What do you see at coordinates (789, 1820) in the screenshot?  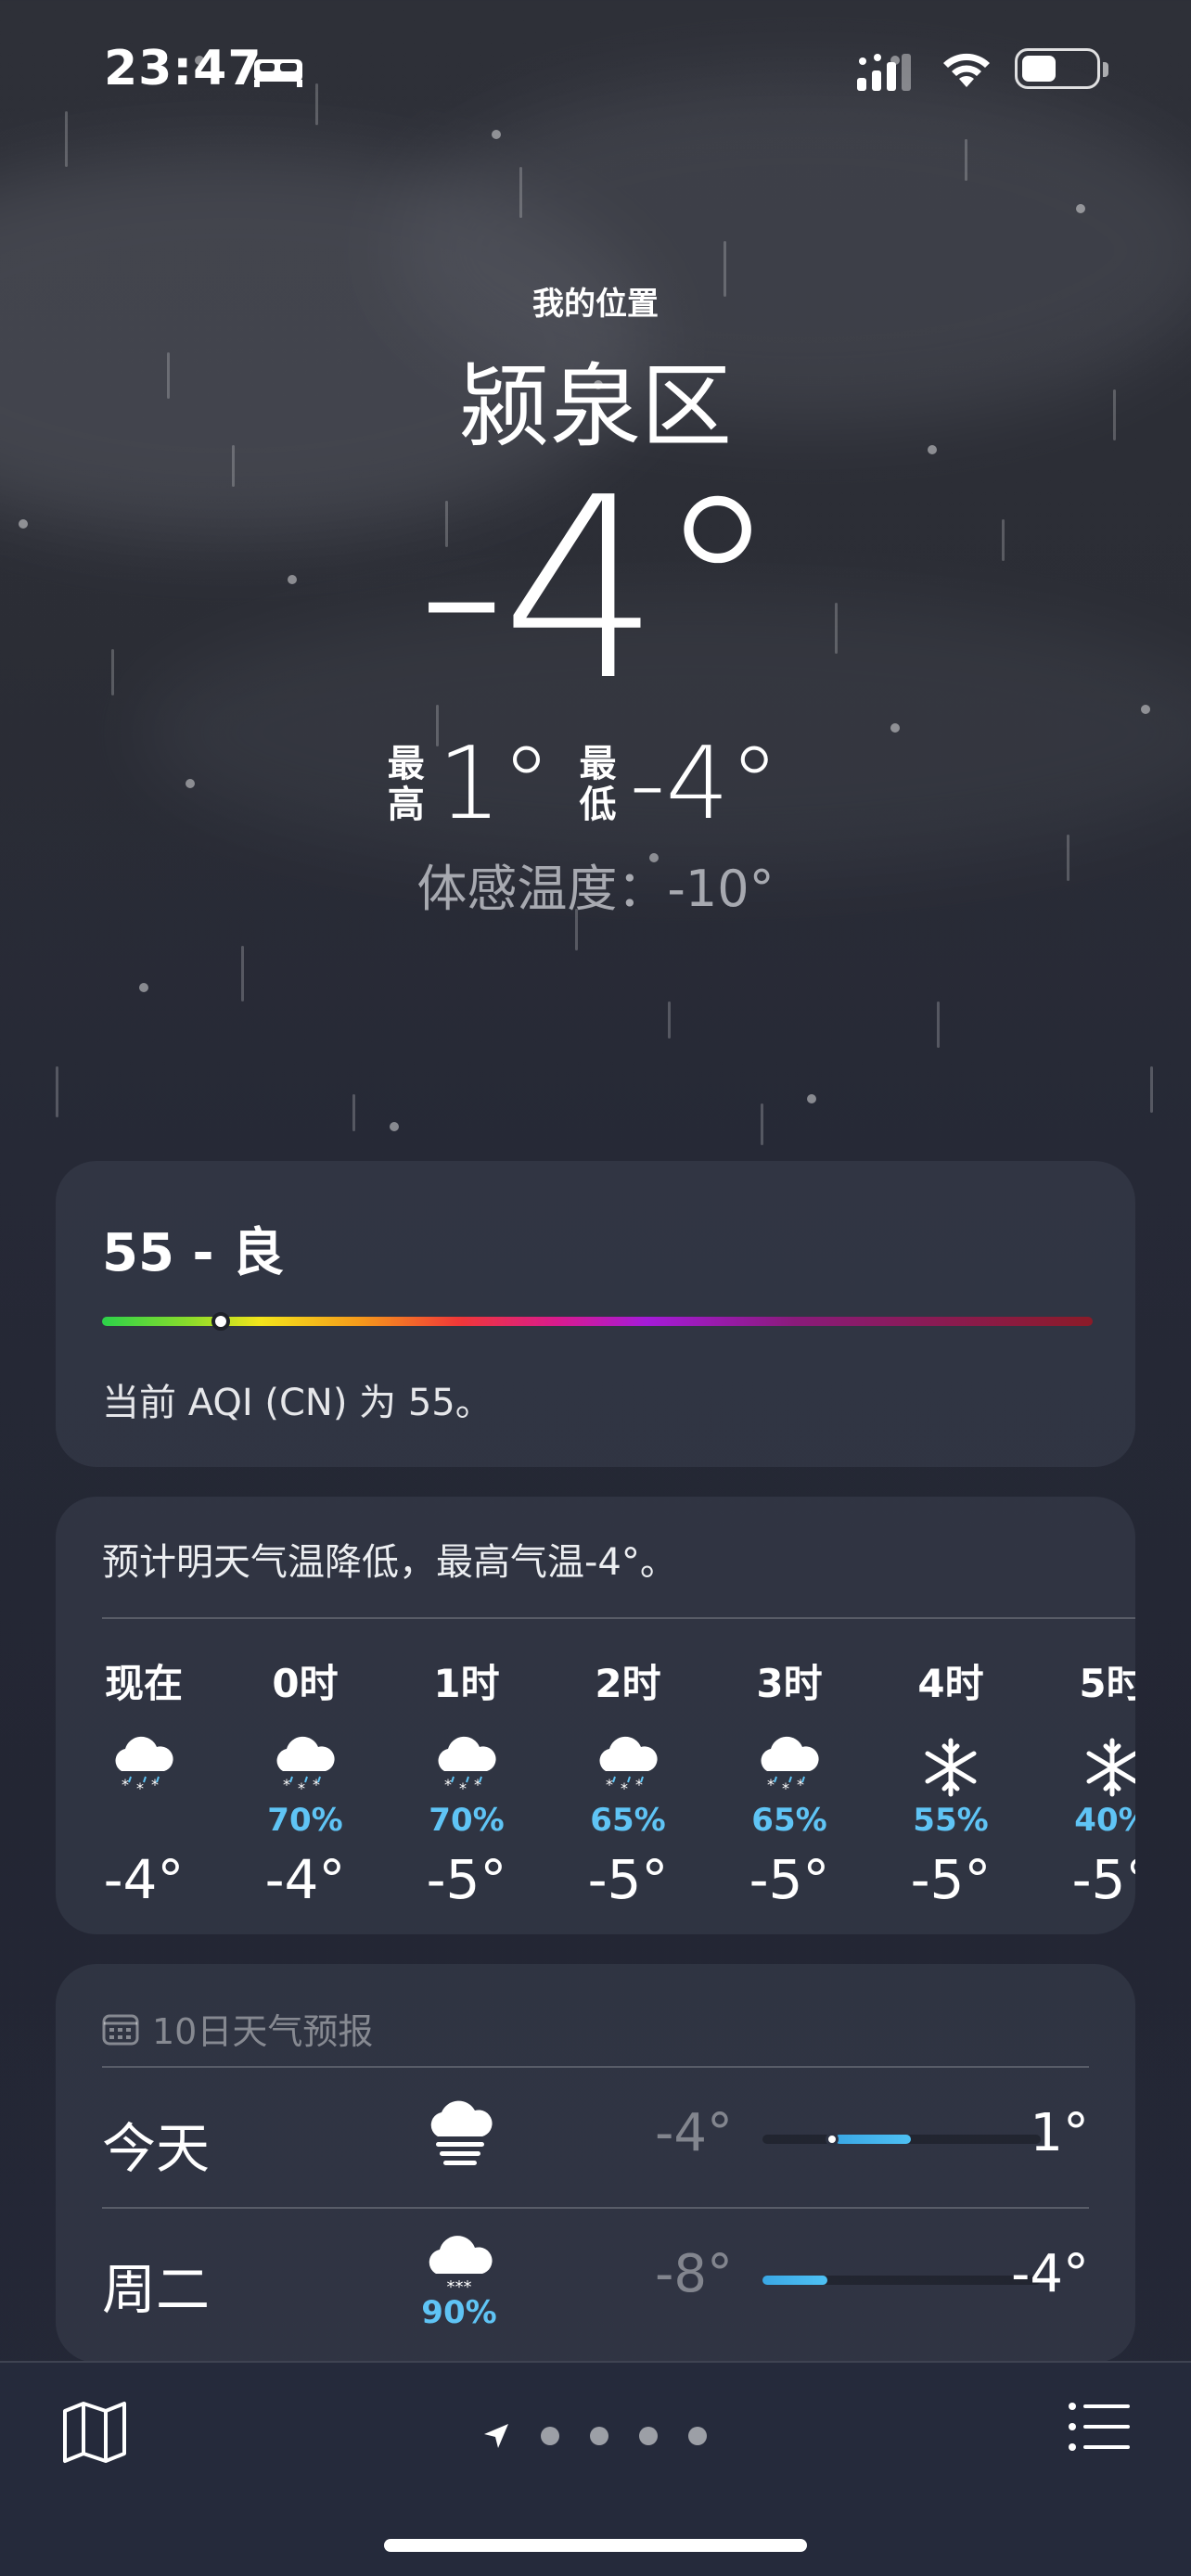 I see `precip-chance: 65%` at bounding box center [789, 1820].